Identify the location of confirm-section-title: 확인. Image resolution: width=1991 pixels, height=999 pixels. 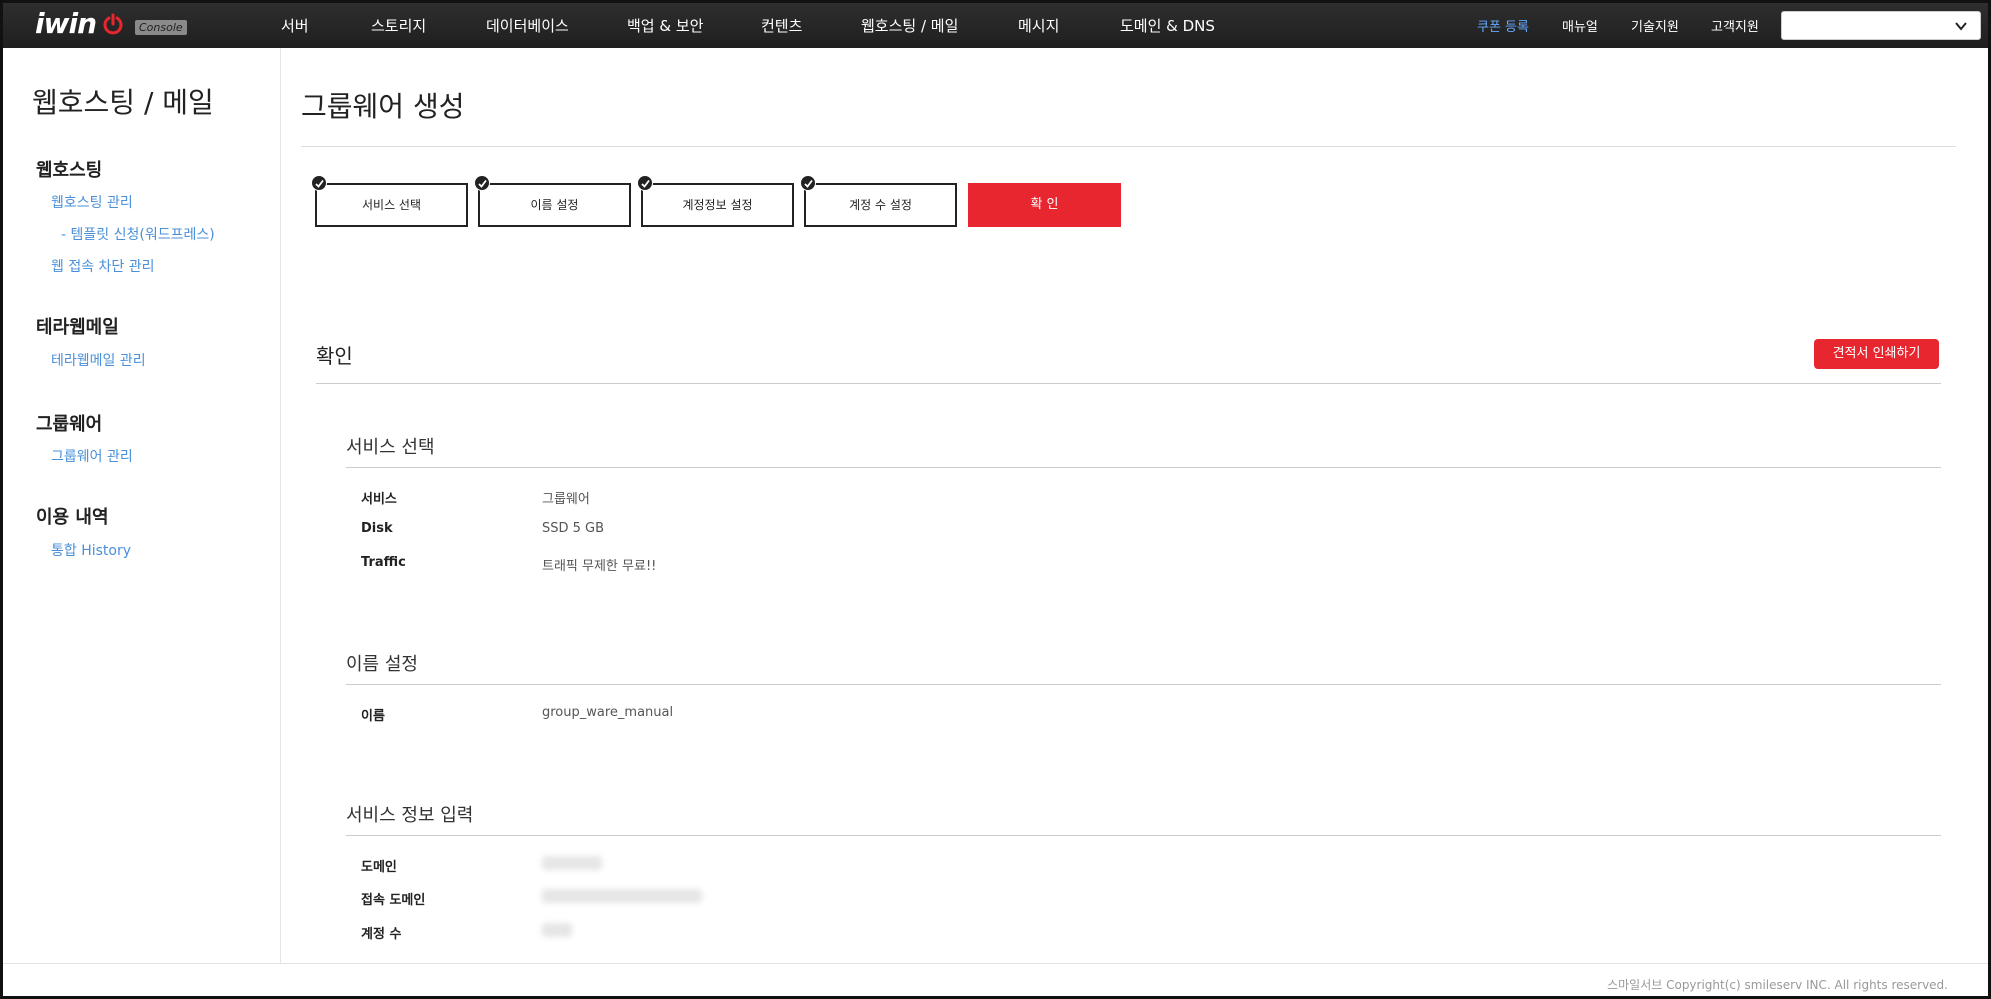
(334, 356).